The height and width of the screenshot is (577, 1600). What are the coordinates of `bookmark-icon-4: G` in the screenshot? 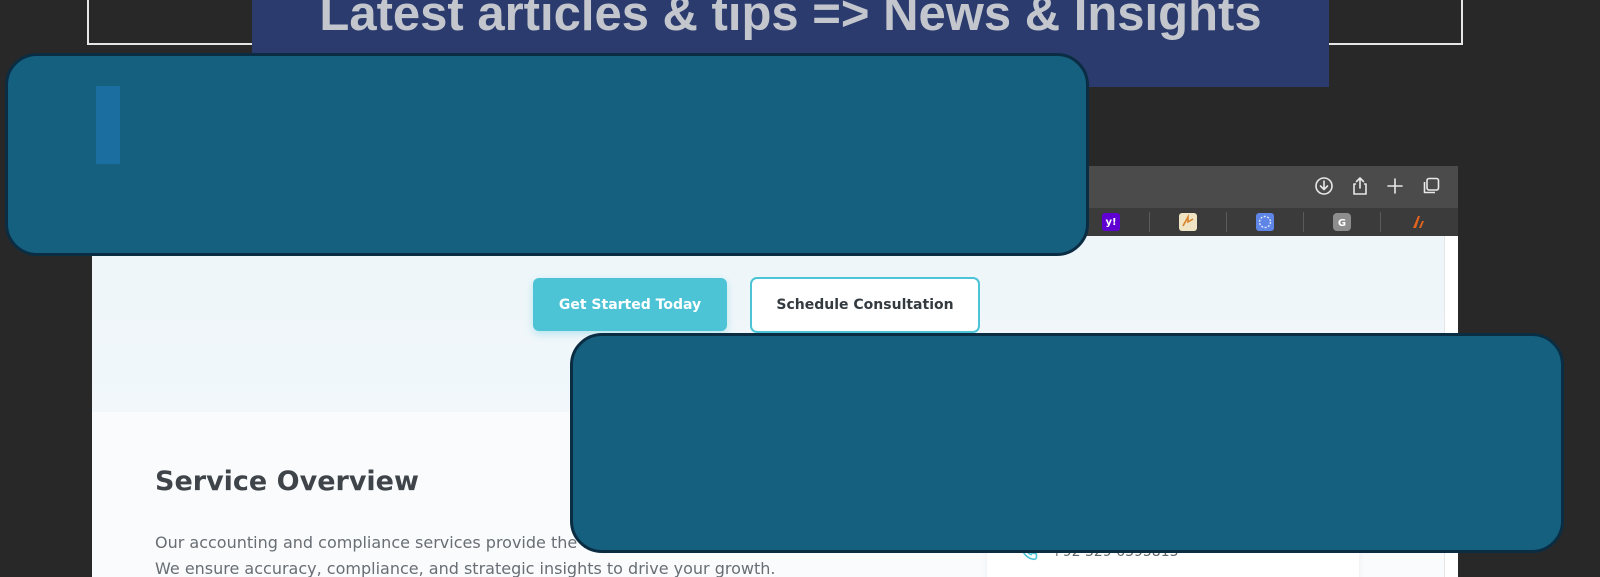 It's located at (1342, 222).